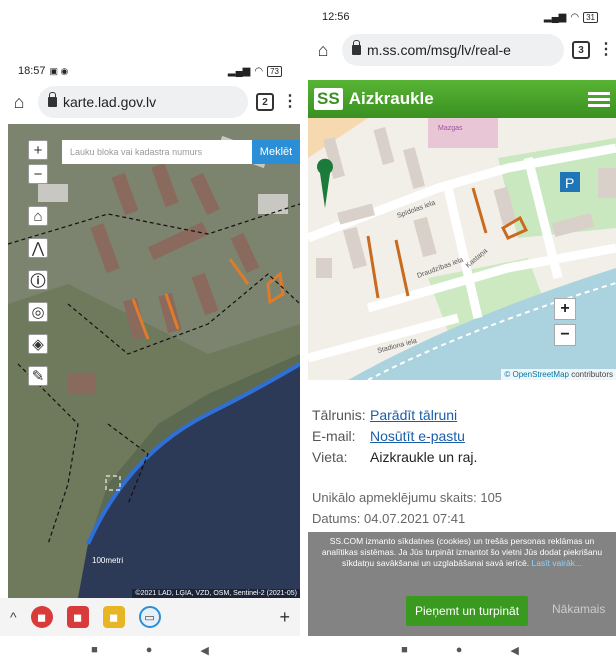 The height and width of the screenshot is (660, 616). I want to click on measure-icon: ⋀, so click(38, 248).